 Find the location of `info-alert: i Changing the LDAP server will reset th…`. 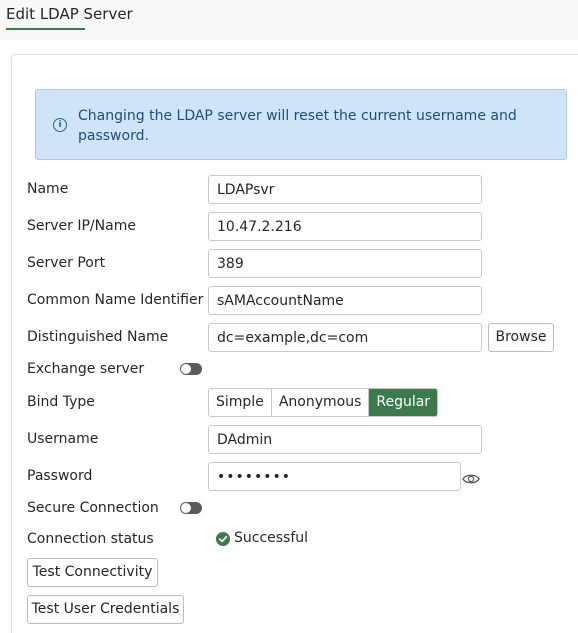

info-alert: i Changing the LDAP server will reset th… is located at coordinates (301, 124).